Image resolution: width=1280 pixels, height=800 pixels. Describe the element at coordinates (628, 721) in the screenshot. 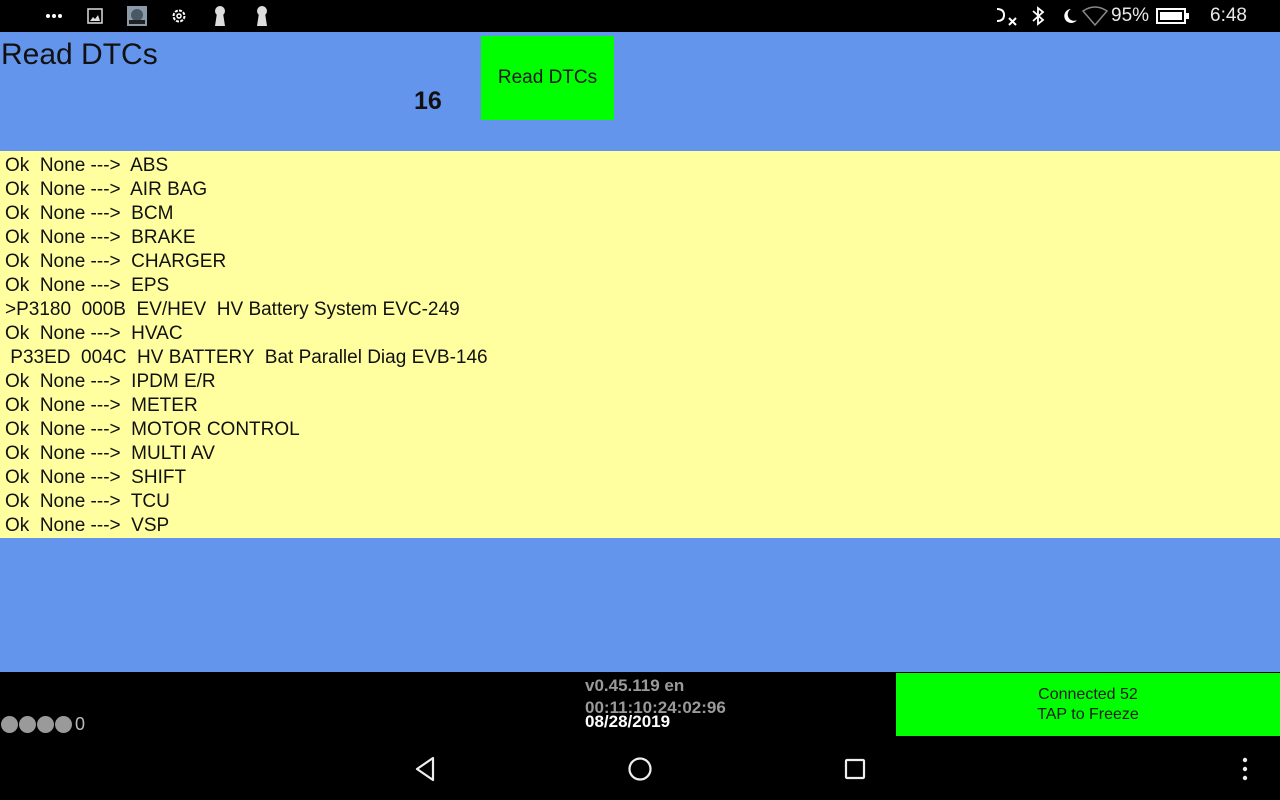

I see `date: 08/28/2019` at that location.